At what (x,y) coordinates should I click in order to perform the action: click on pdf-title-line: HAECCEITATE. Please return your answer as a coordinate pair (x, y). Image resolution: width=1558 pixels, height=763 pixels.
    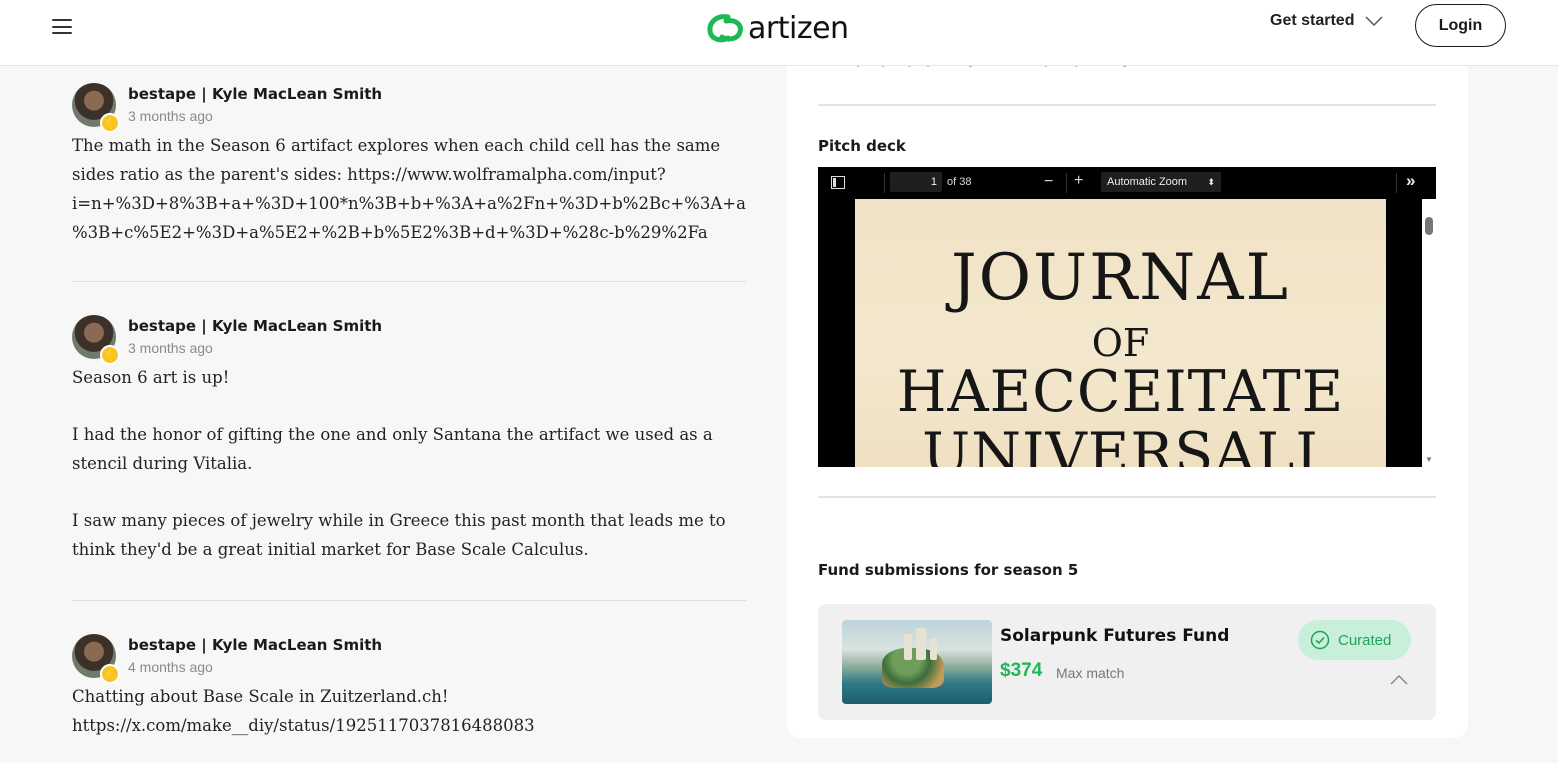
    Looking at the image, I should click on (1120, 392).